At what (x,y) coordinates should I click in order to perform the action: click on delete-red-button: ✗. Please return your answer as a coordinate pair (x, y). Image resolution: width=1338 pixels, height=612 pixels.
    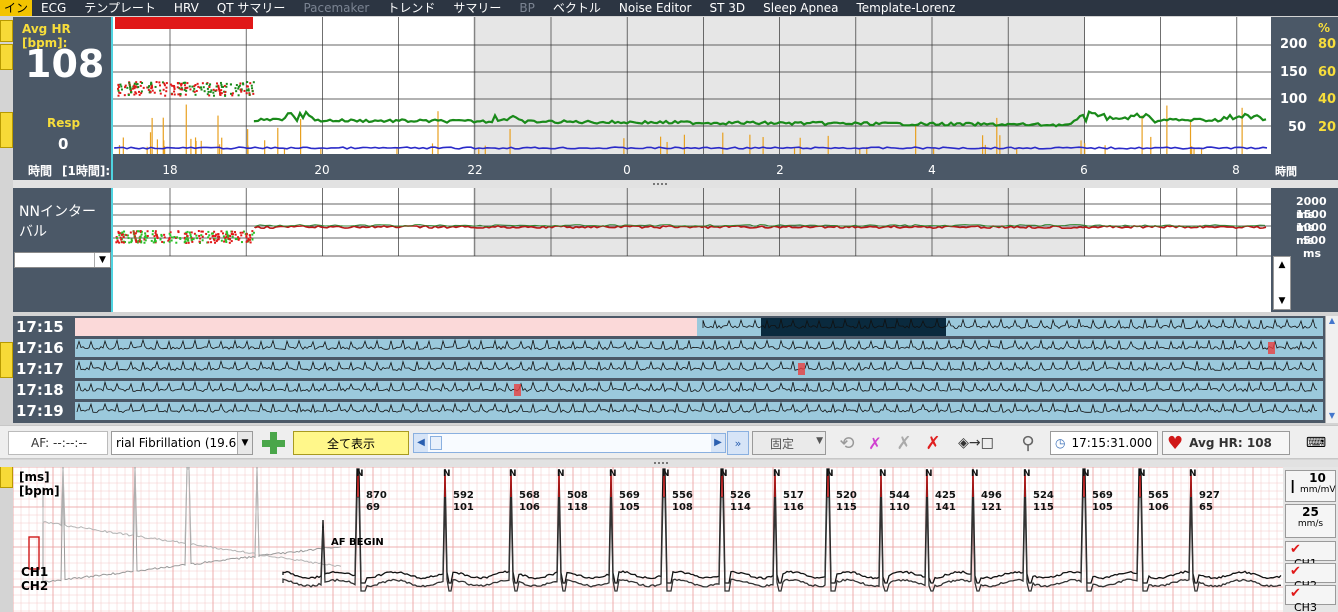
    Looking at the image, I should click on (933, 443).